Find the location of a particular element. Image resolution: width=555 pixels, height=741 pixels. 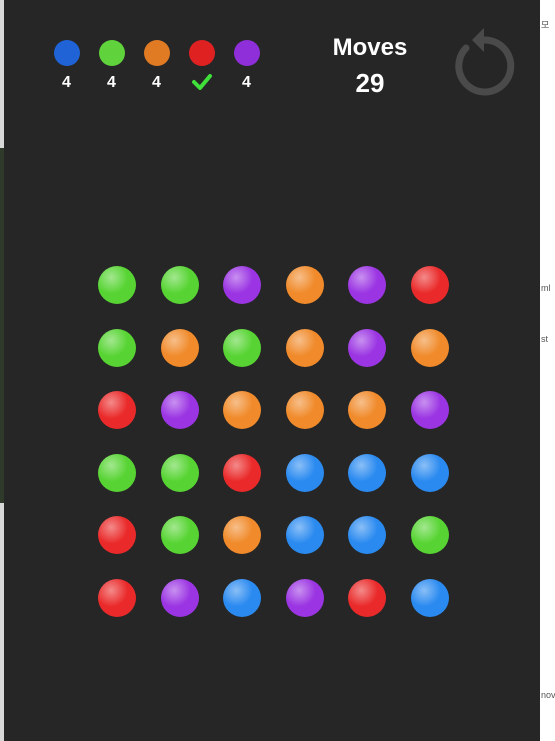

color-legend: 4 4 4 4 is located at coordinates (156, 66).